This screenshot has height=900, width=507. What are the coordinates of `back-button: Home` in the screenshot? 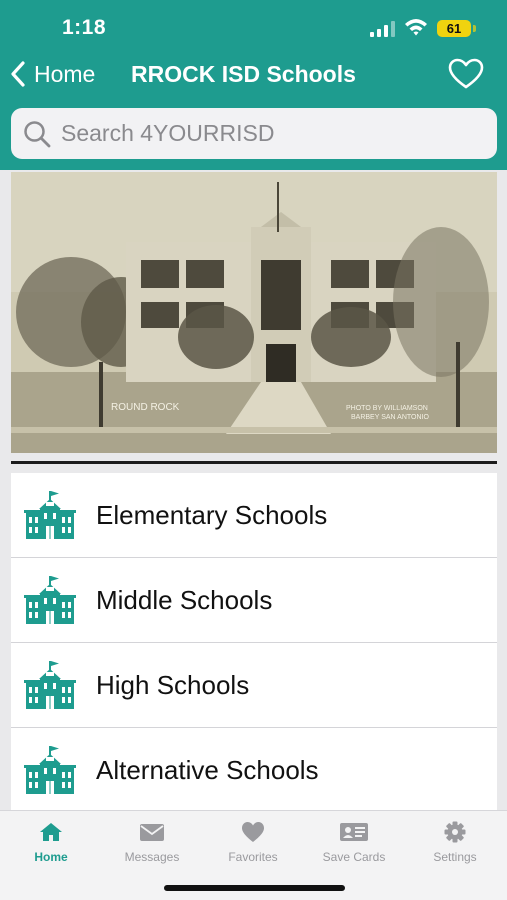 It's located at (52, 74).